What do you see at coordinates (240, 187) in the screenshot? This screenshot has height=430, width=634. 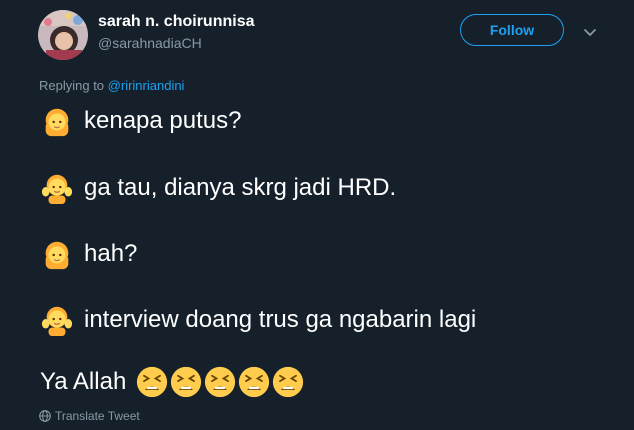 I see `tweet-line-text: ga tau, dianya skrg jadi HRD.` at bounding box center [240, 187].